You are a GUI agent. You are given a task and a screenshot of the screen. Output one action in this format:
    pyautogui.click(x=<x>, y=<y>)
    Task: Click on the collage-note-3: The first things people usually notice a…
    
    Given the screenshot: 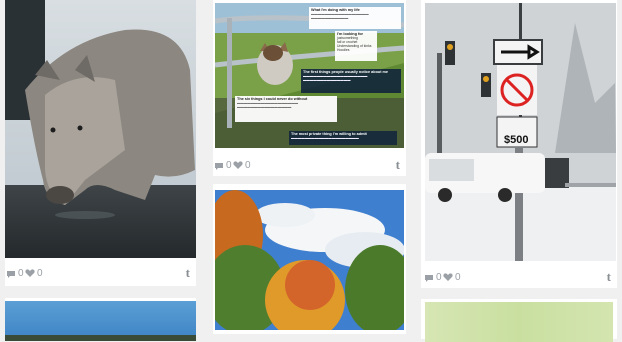 What is the action you would take?
    pyautogui.click(x=351, y=81)
    